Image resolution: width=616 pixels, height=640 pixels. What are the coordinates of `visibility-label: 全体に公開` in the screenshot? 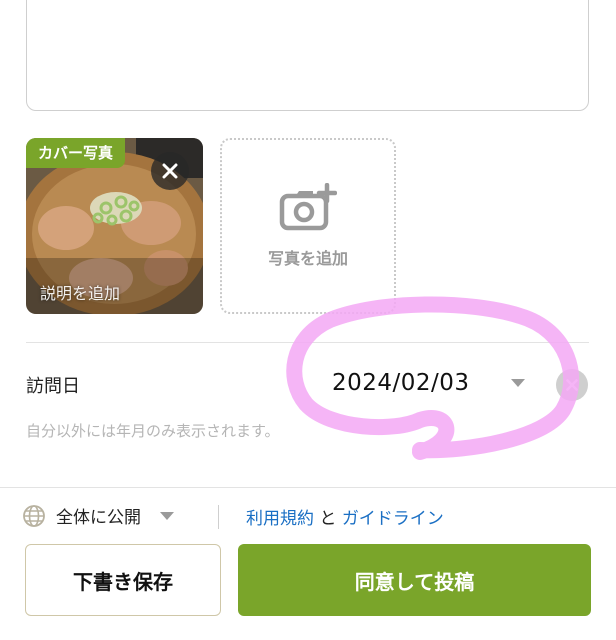 It's located at (98, 518).